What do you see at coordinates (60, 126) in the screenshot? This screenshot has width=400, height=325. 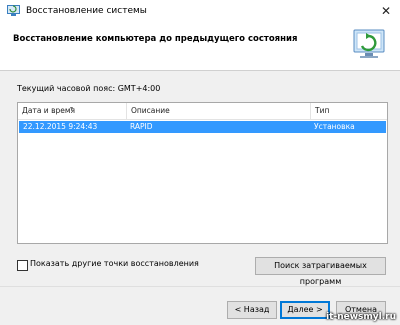 I see `cell-date: 22.12.2015 9:24:43` at bounding box center [60, 126].